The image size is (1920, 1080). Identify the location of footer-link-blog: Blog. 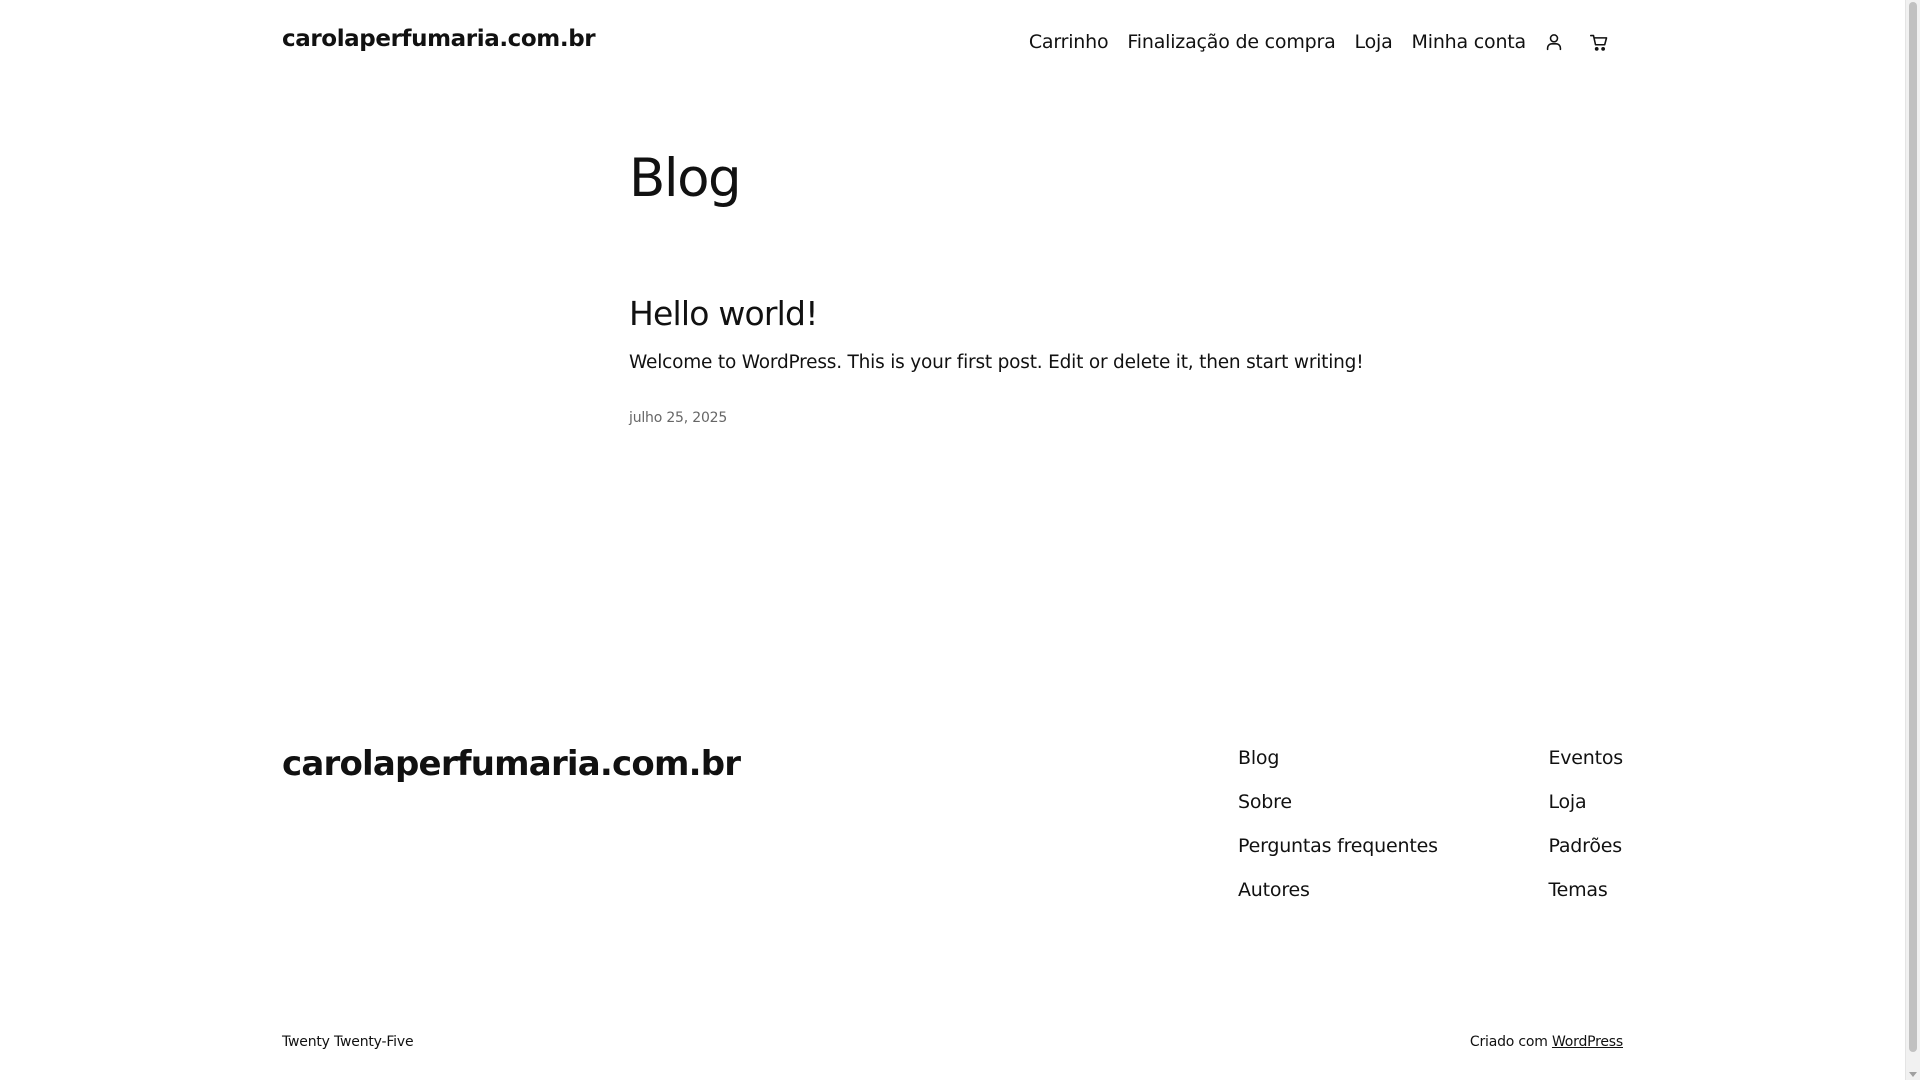
(1338, 769).